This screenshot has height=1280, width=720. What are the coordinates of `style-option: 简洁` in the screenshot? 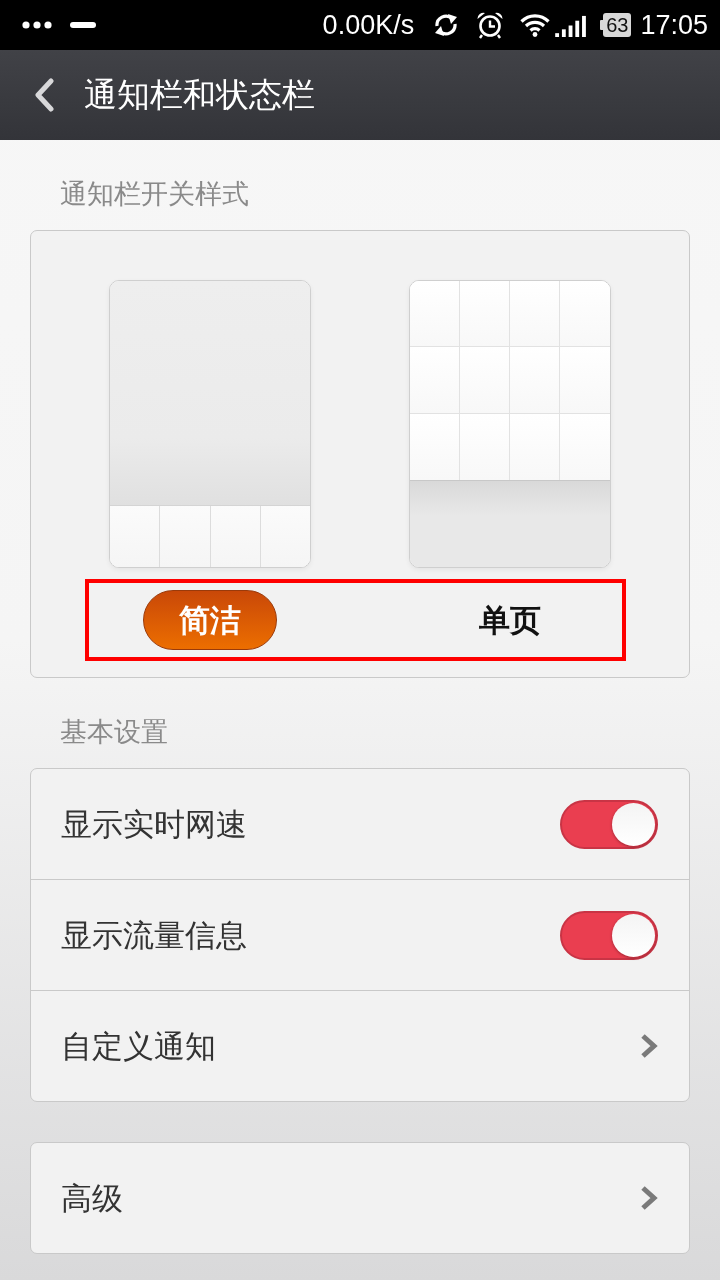 It's located at (210, 620).